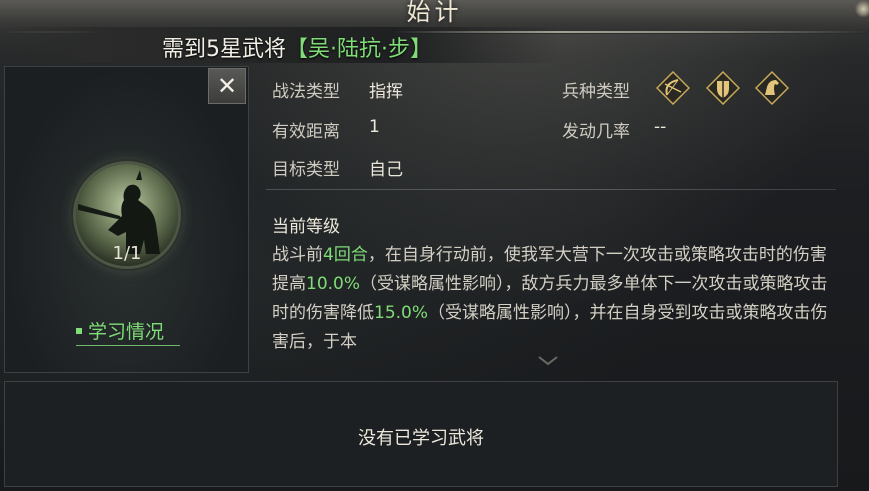 The width and height of the screenshot is (869, 491). I want to click on trigger-rate-label: 发动几率, so click(596, 132).